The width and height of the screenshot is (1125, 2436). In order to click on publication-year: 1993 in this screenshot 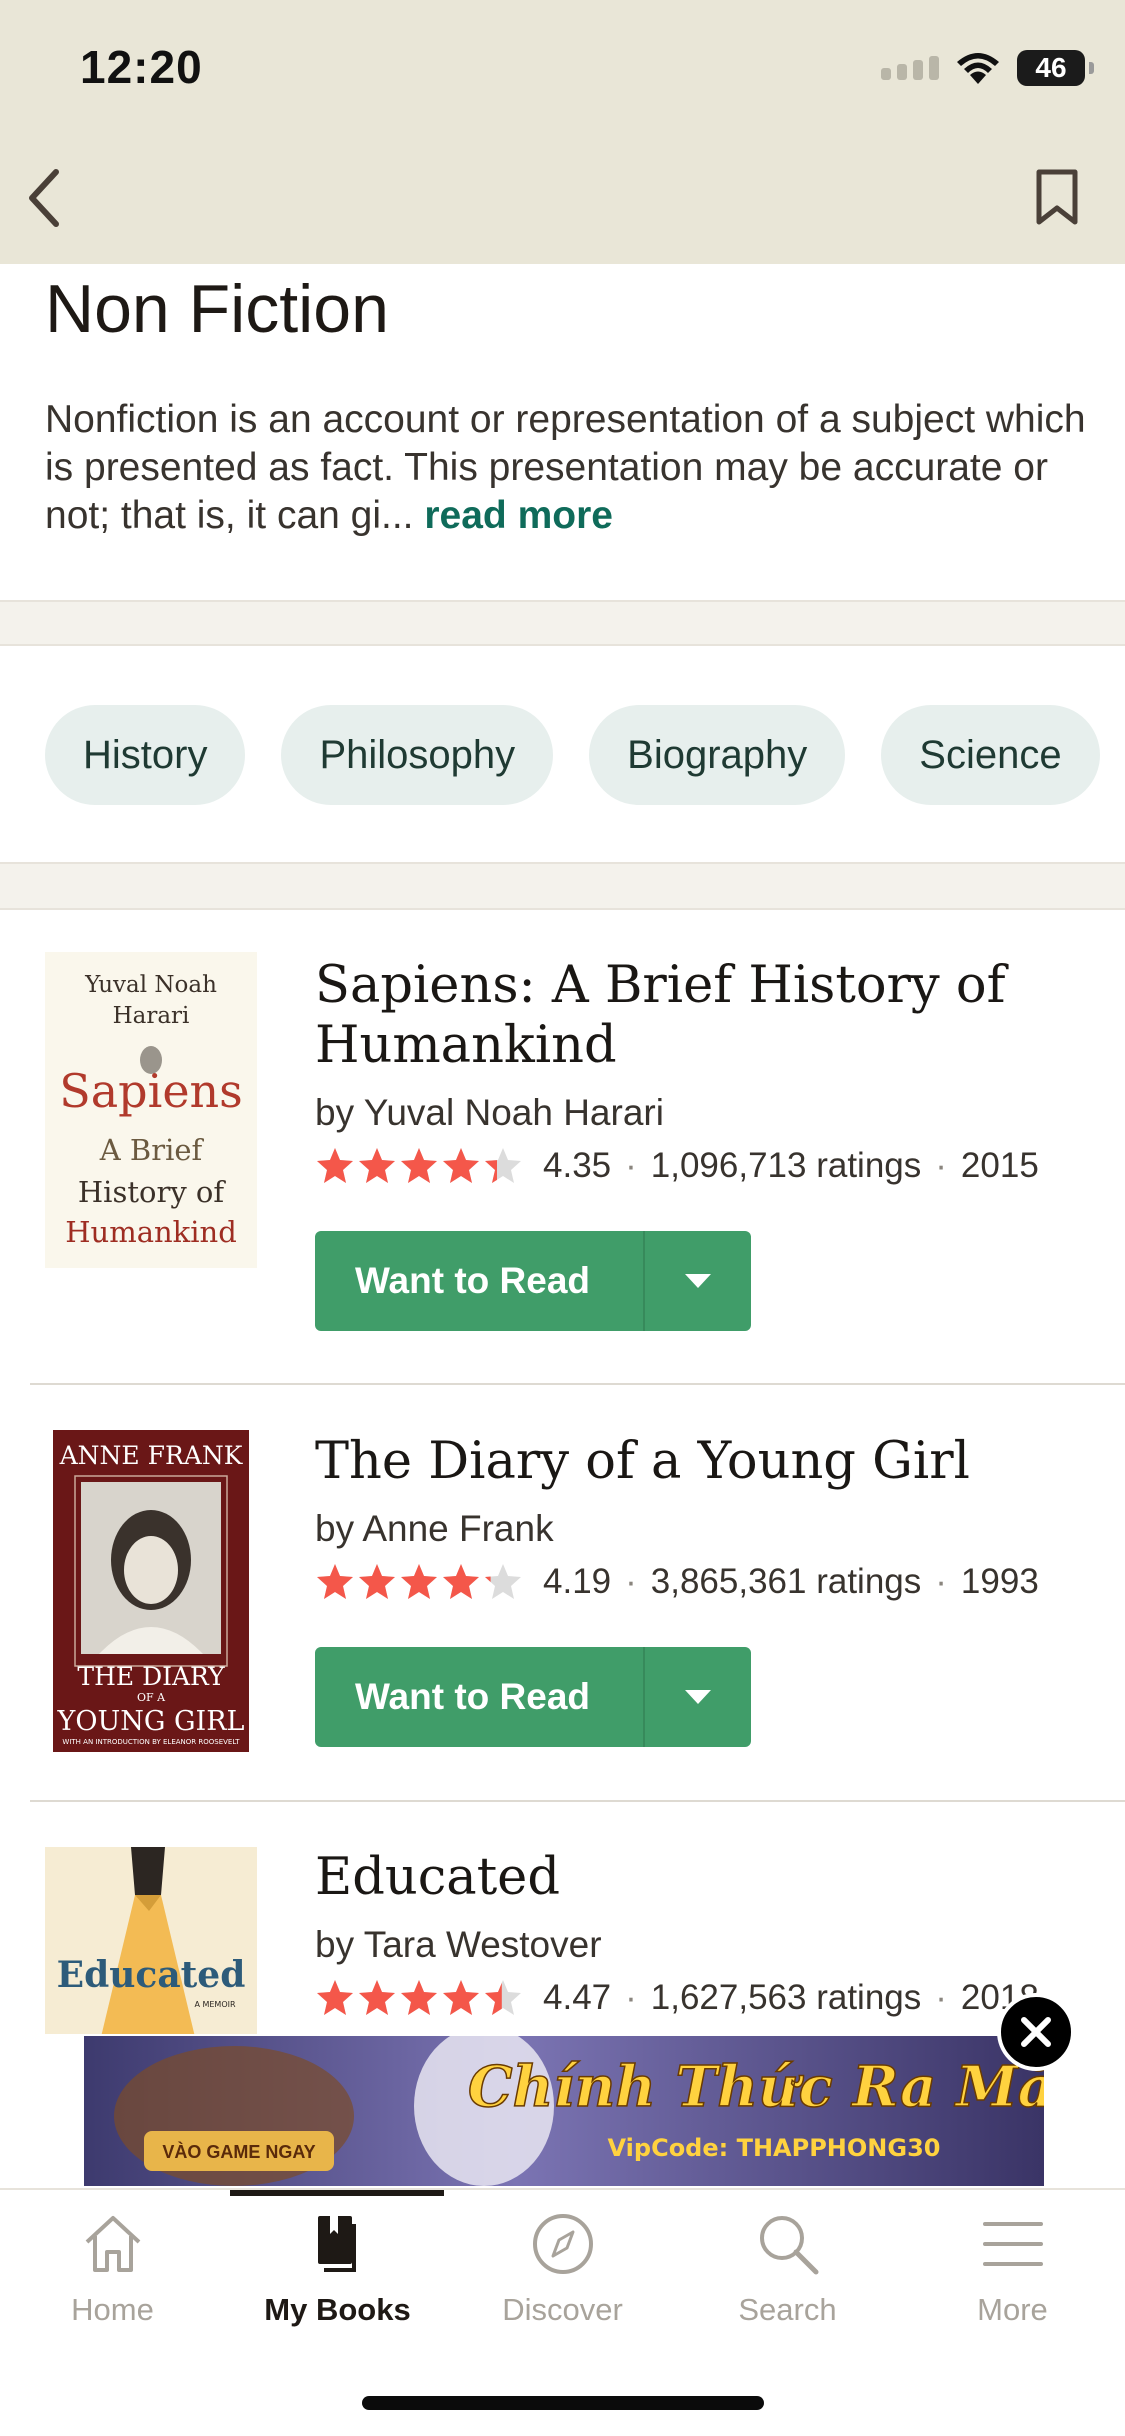, I will do `click(999, 1581)`.